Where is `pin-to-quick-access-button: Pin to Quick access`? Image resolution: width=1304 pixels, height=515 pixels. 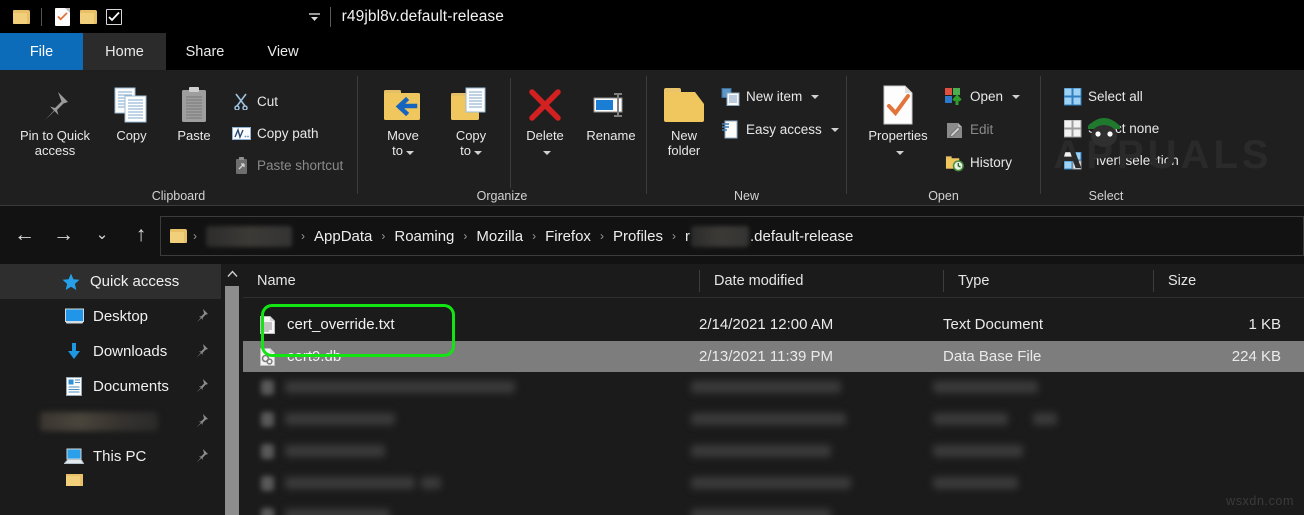
pin-to-quick-access-button: Pin to Quick access is located at coordinates (55, 120).